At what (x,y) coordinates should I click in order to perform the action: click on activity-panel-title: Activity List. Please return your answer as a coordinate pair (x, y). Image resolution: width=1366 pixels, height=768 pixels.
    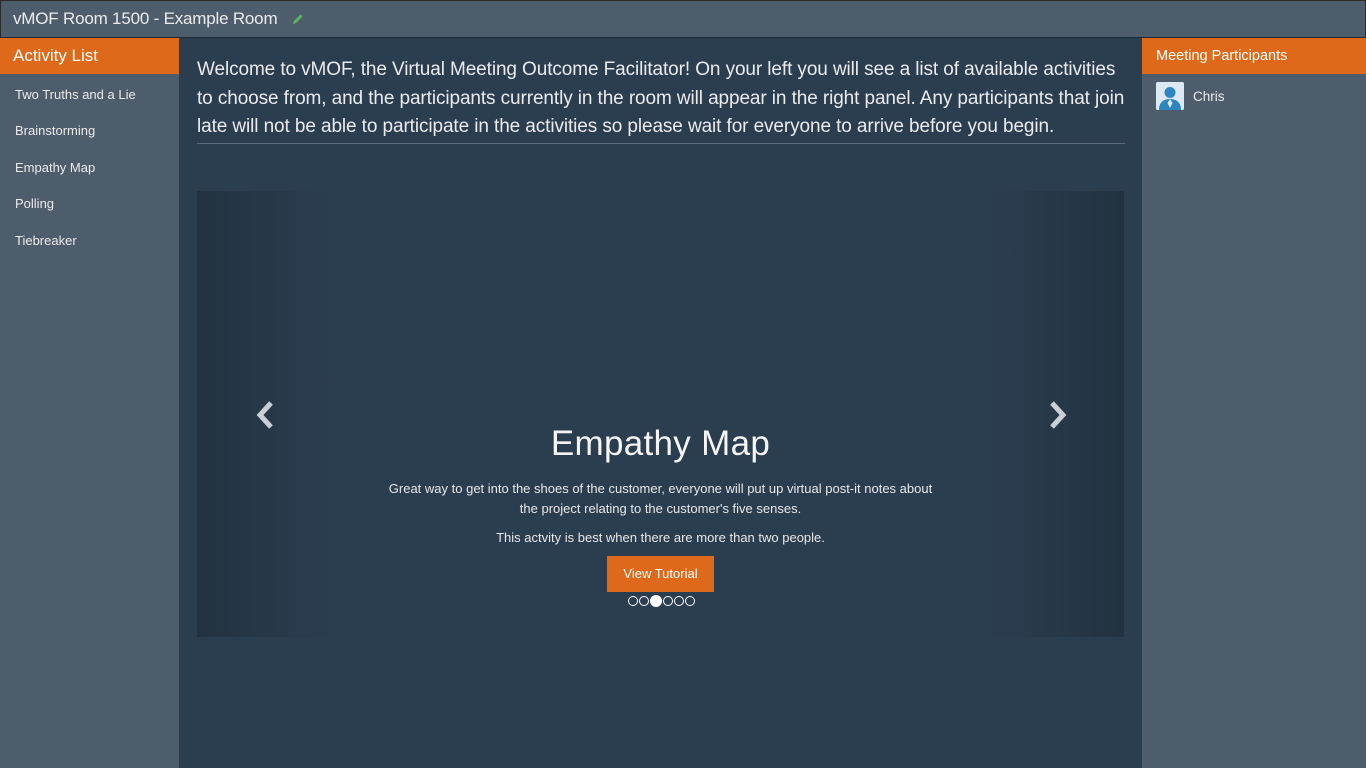
    Looking at the image, I should click on (56, 55).